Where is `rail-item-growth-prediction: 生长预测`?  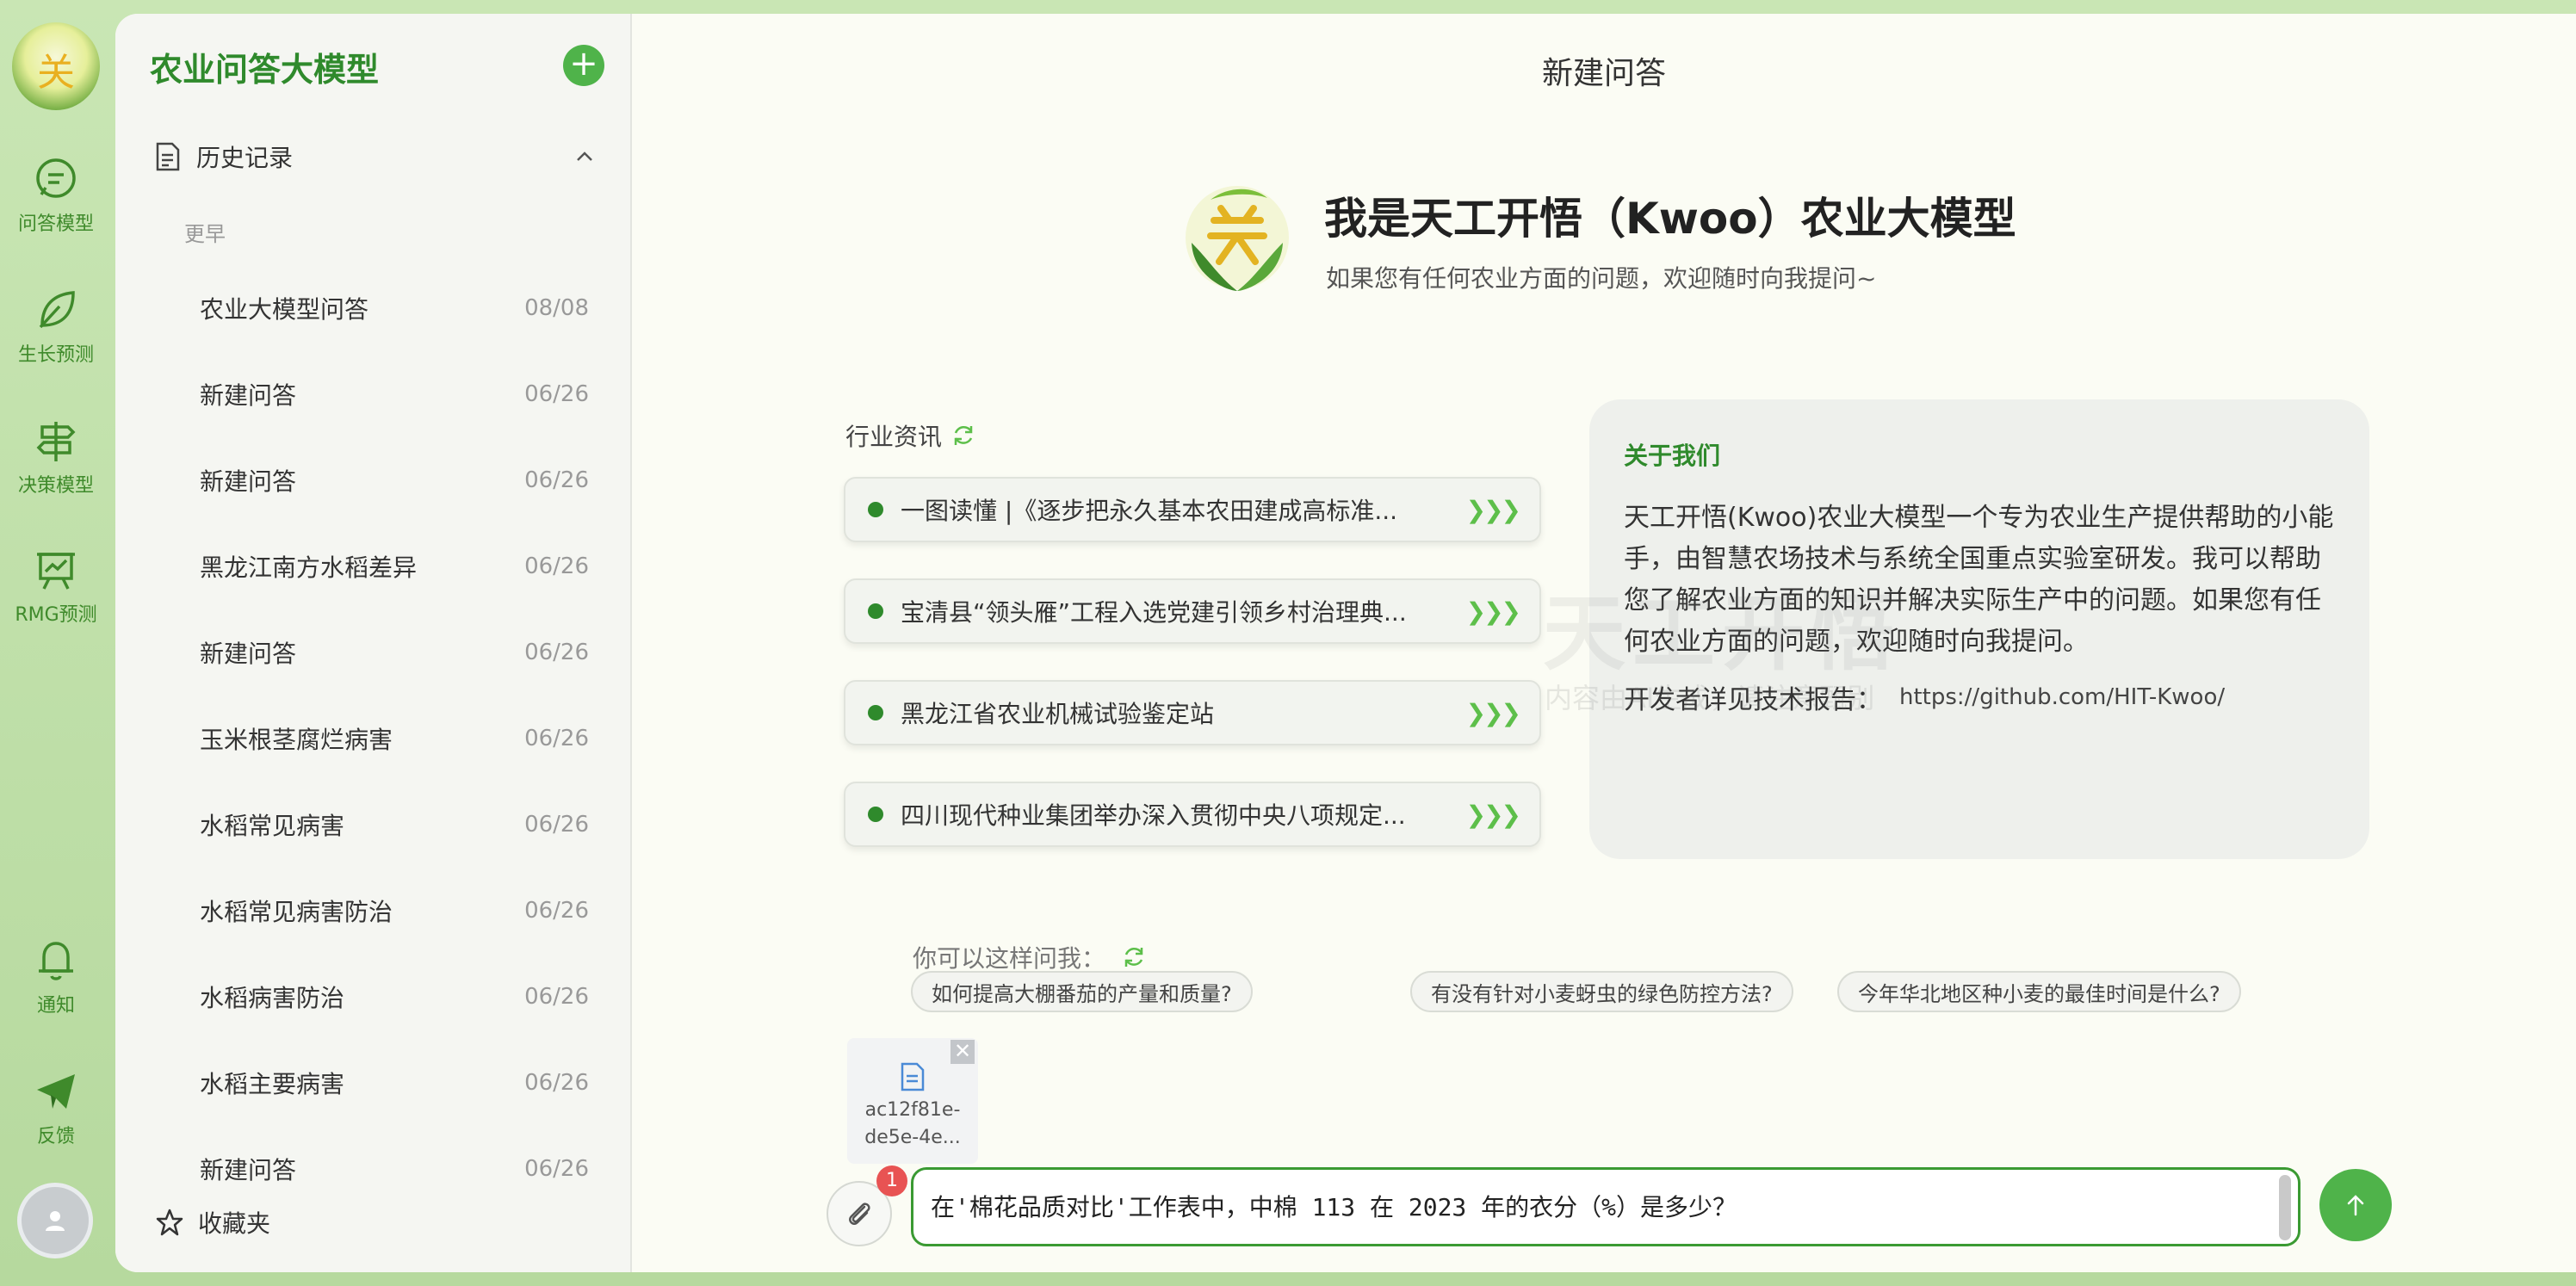
rail-item-growth-prediction: 生长预测 is located at coordinates (56, 326).